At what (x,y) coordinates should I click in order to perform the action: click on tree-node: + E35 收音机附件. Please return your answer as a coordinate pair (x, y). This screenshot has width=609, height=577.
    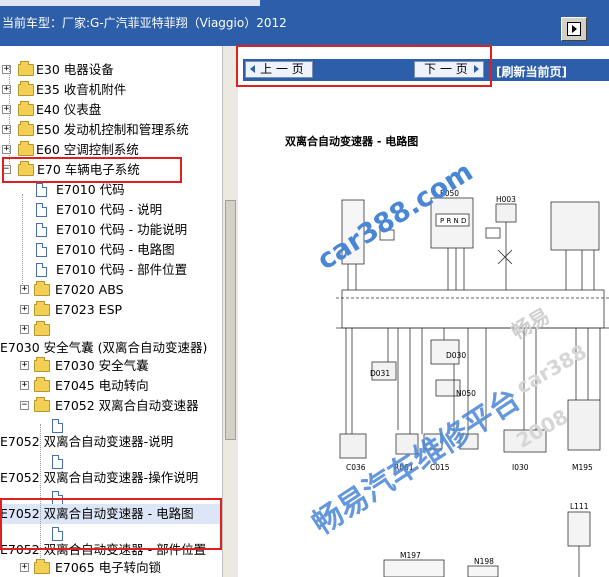
    Looking at the image, I should click on (111, 90).